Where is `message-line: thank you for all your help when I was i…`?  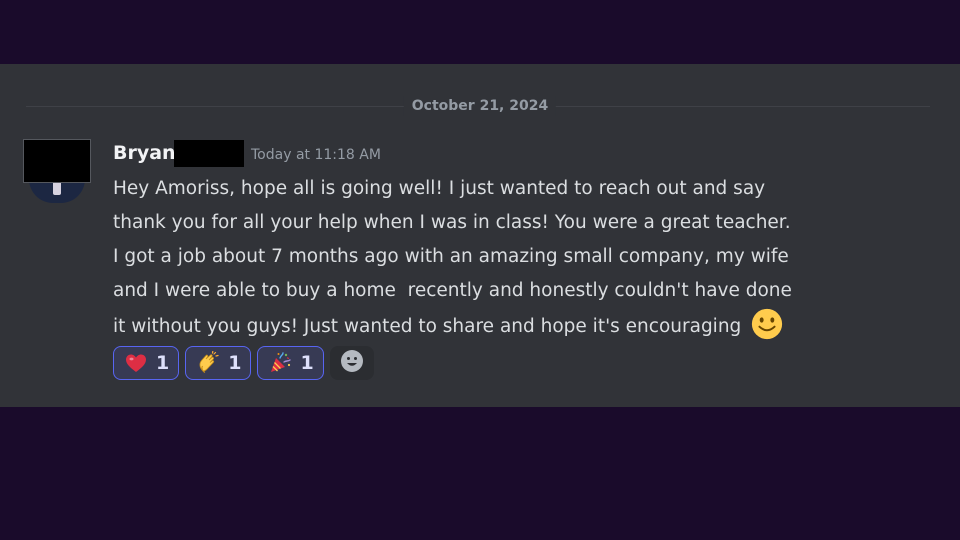 message-line: thank you for all your help when I was i… is located at coordinates (452, 222).